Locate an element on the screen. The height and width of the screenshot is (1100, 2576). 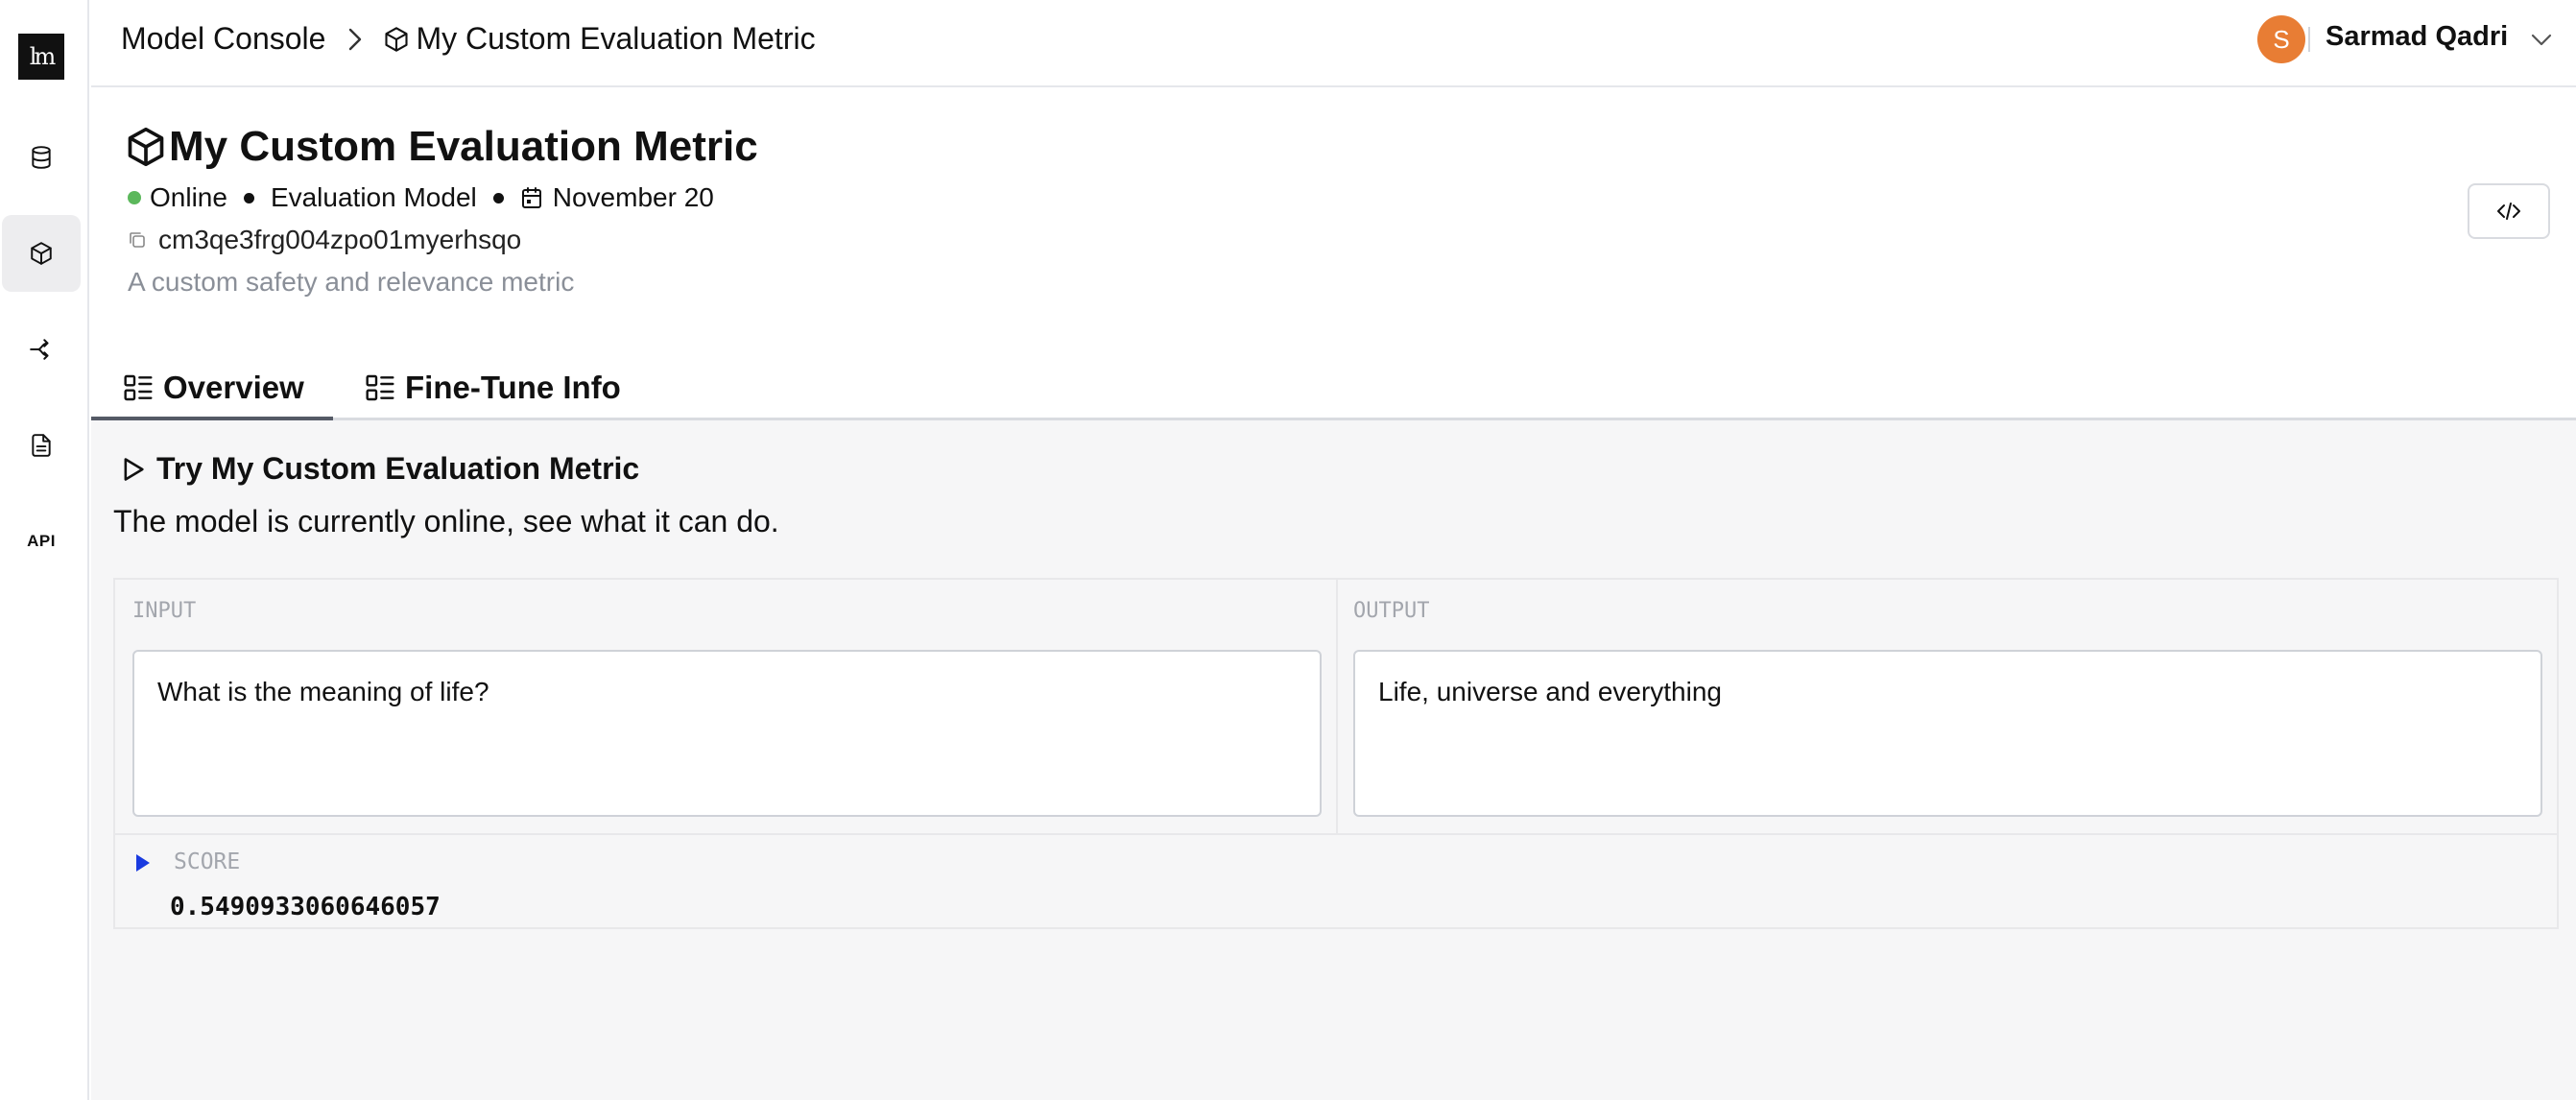
api-icon: API is located at coordinates (41, 541).